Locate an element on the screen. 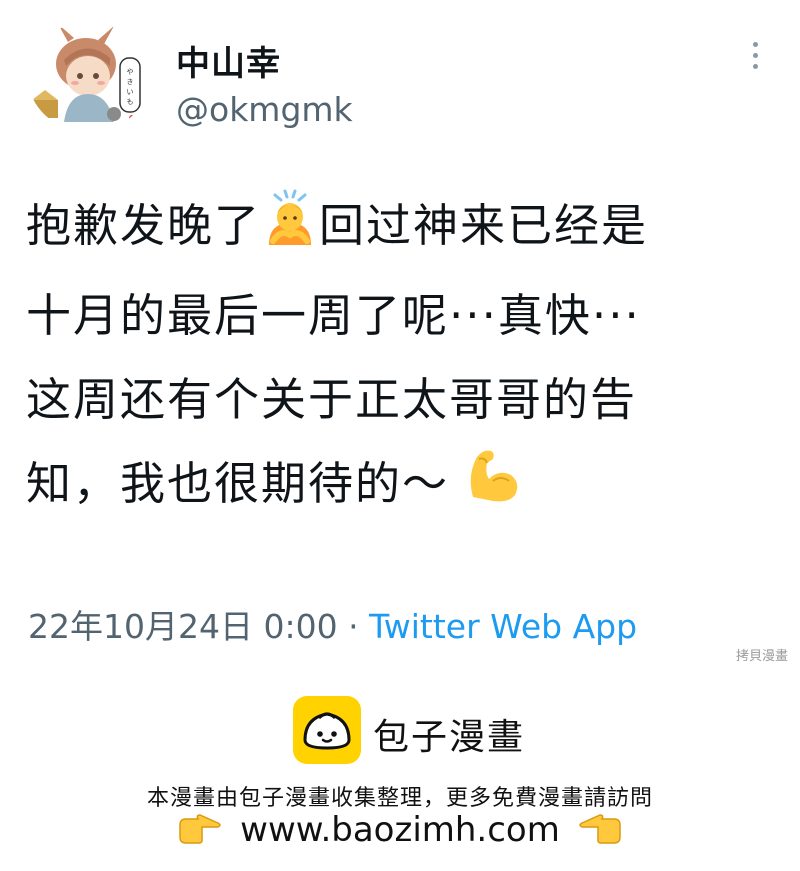 This screenshot has width=800, height=871. watermark-url-row: www.baozimh.com is located at coordinates (400, 832).